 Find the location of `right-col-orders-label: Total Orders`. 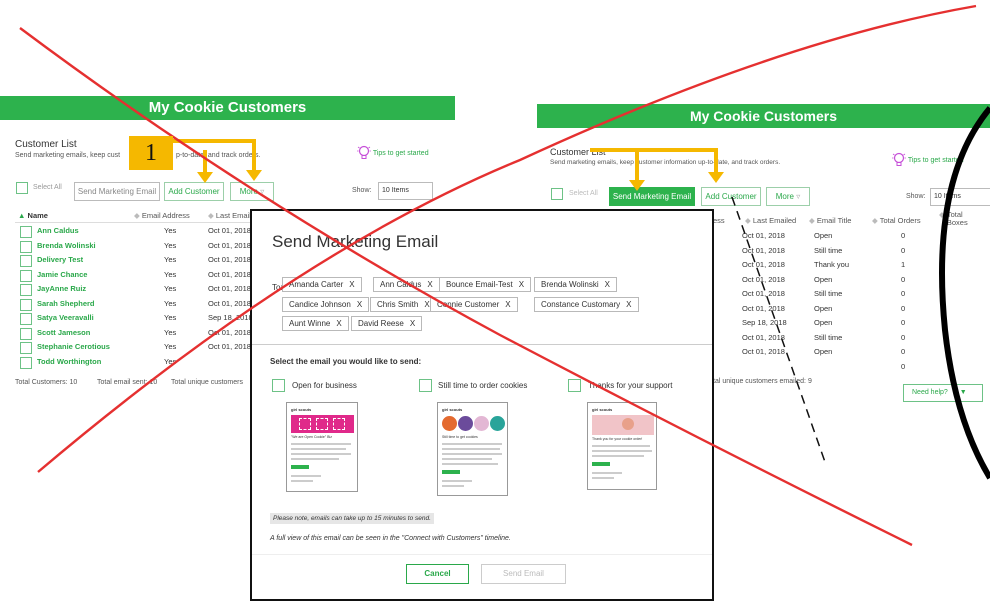

right-col-orders-label: Total Orders is located at coordinates (900, 220).